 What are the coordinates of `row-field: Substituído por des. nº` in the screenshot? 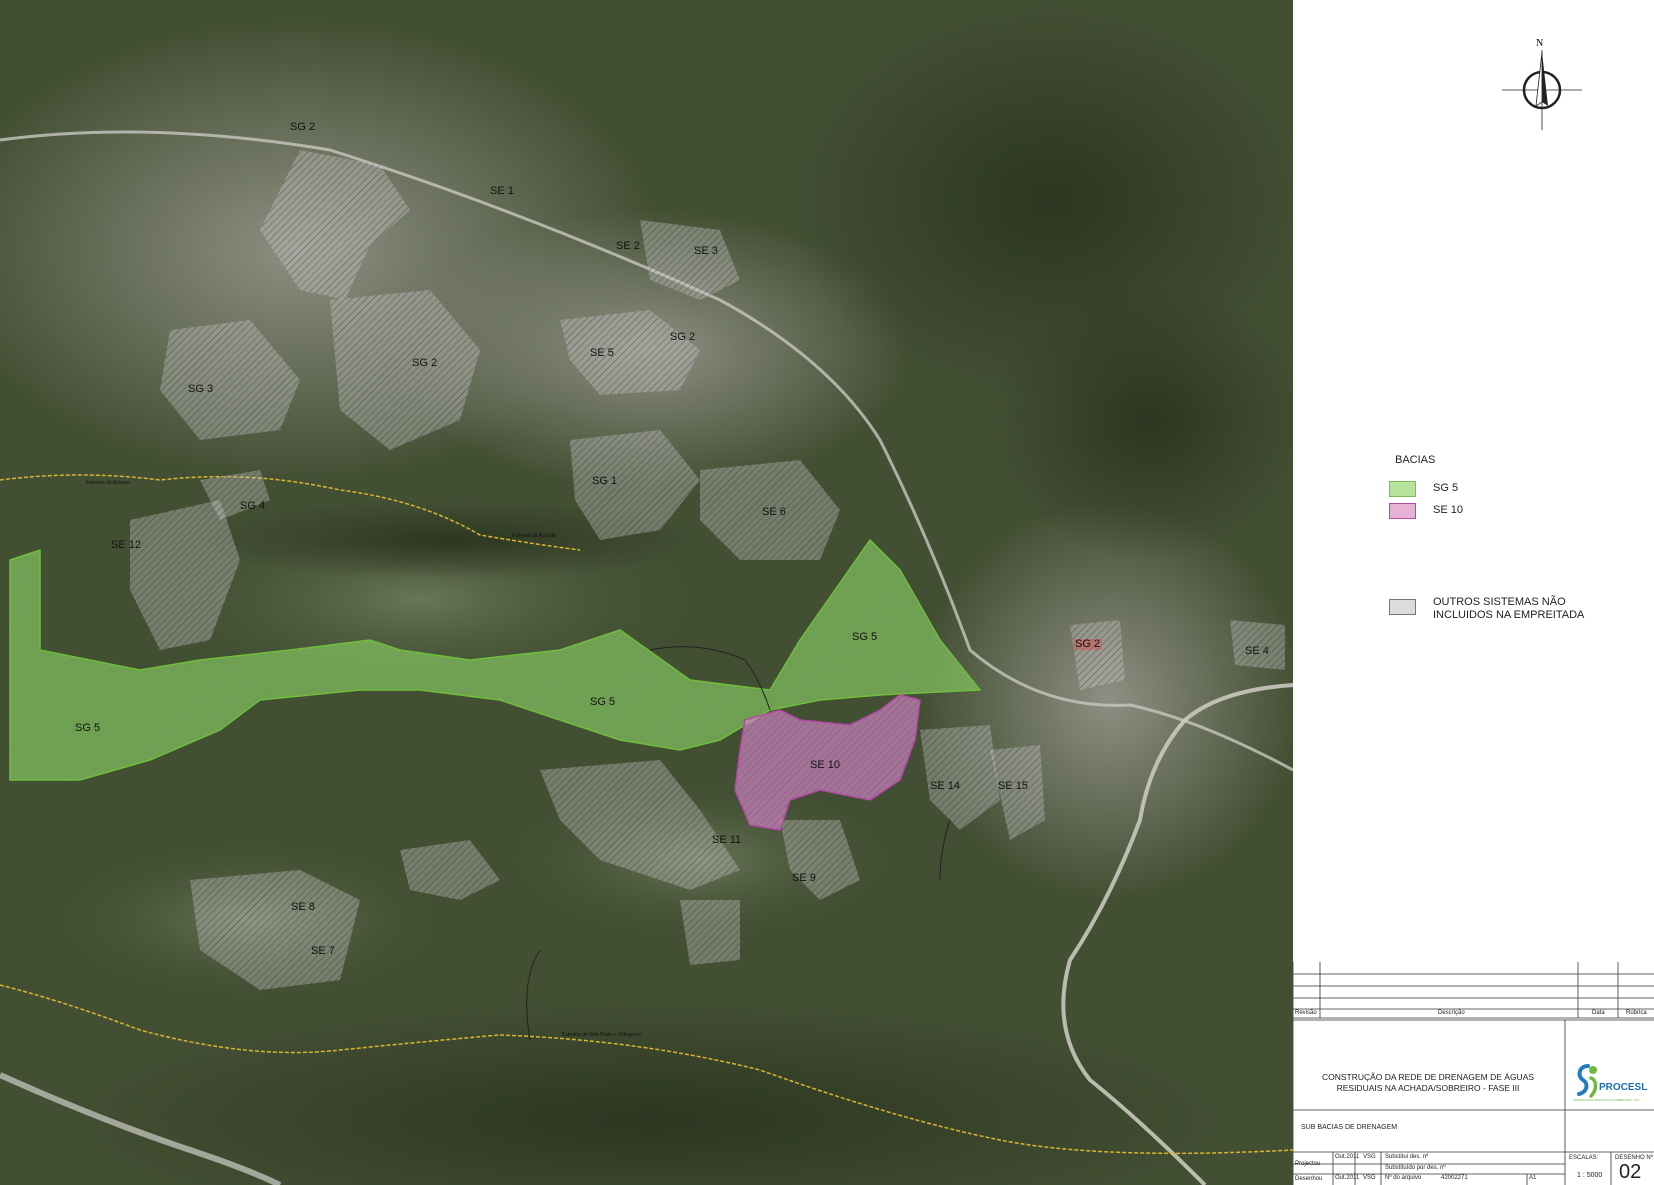 It's located at (1415, 1168).